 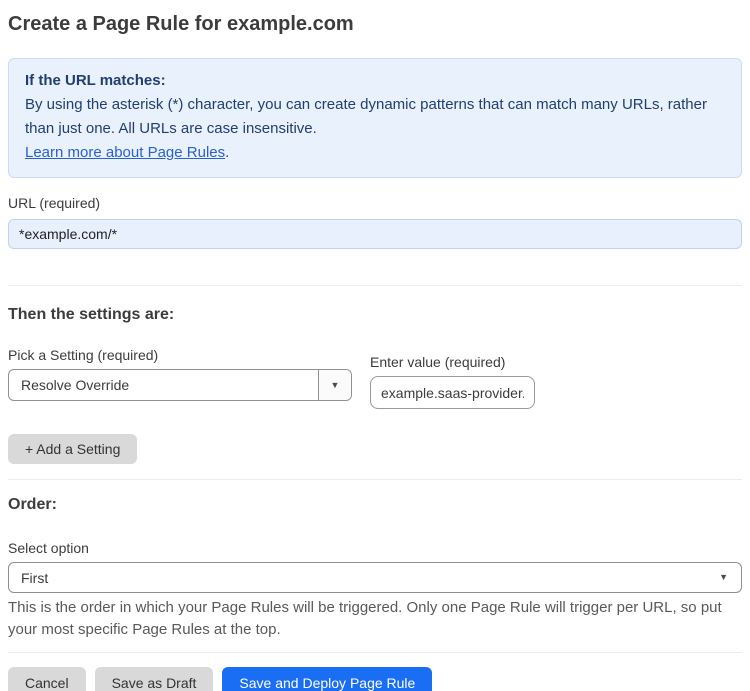 I want to click on cancel-button: Cancel, so click(x=47, y=679).